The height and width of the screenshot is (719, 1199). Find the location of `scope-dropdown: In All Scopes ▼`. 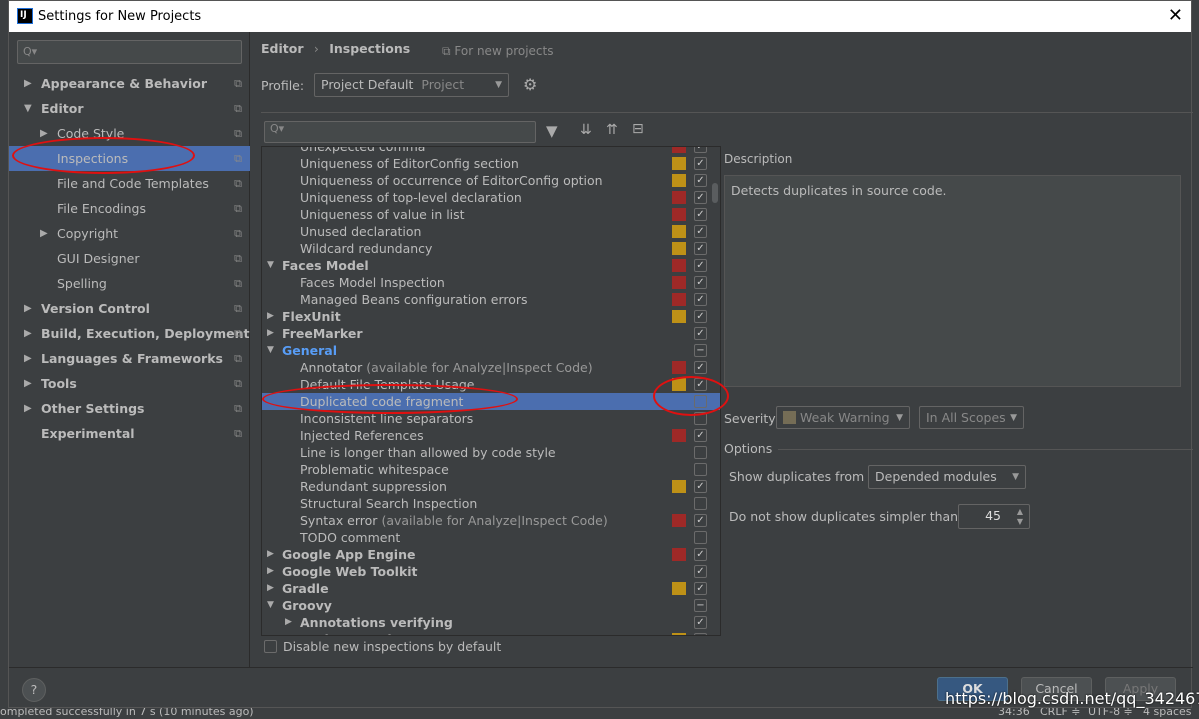

scope-dropdown: In All Scopes ▼ is located at coordinates (971, 417).